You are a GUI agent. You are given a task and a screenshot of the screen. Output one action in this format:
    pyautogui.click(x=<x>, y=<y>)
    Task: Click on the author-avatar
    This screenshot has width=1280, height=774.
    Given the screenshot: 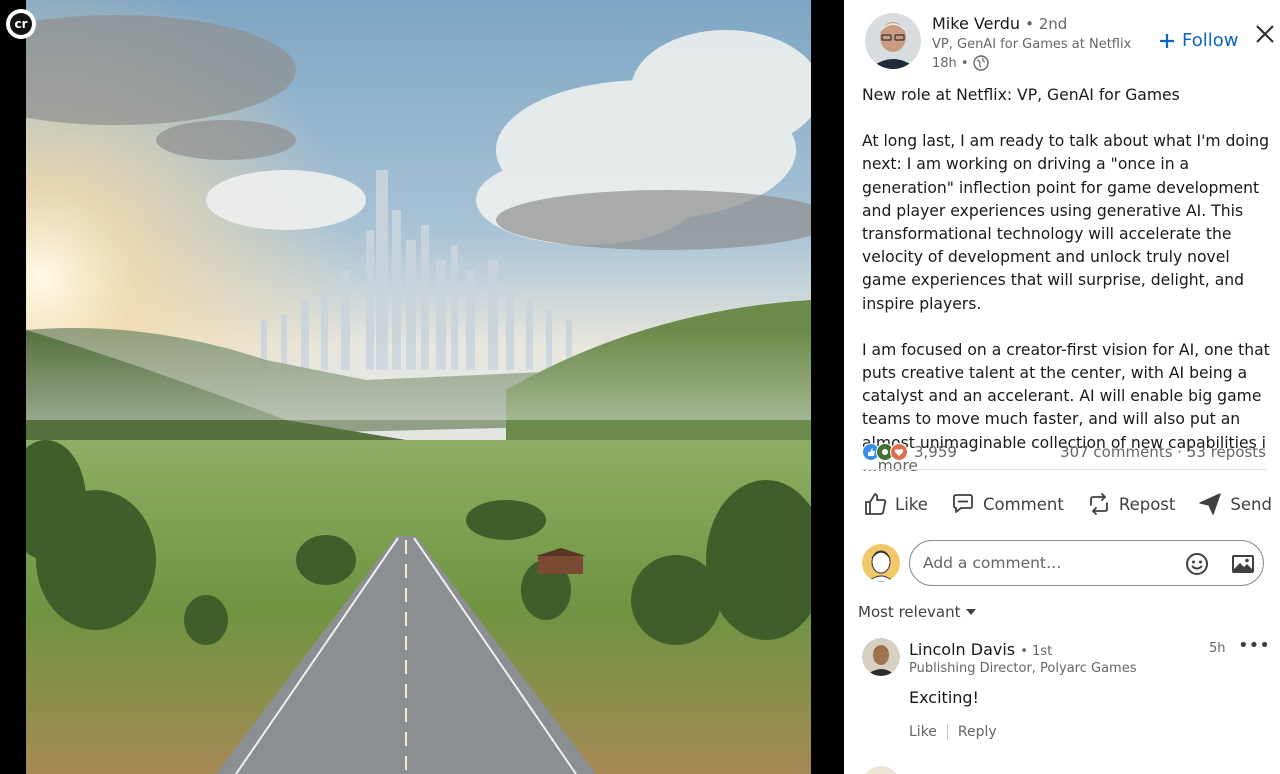 What is the action you would take?
    pyautogui.click(x=893, y=41)
    